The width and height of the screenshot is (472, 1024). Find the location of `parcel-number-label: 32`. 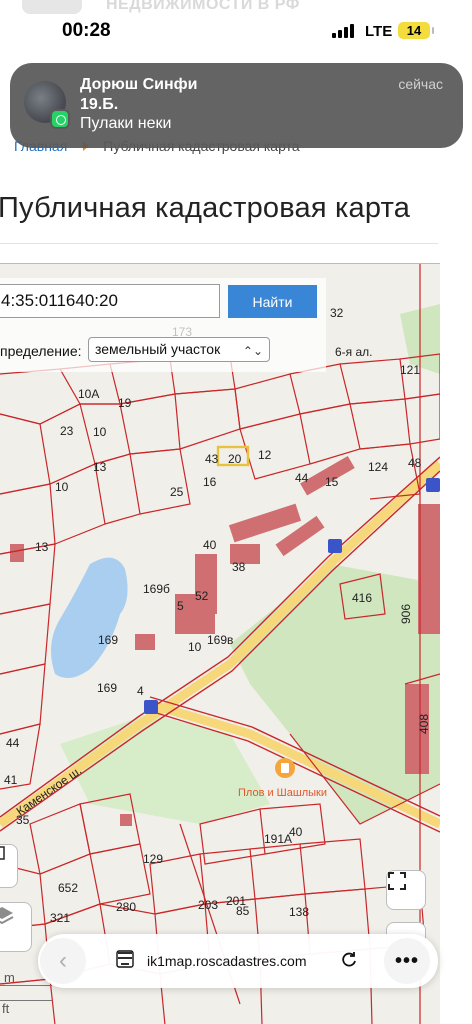

parcel-number-label: 32 is located at coordinates (337, 313).